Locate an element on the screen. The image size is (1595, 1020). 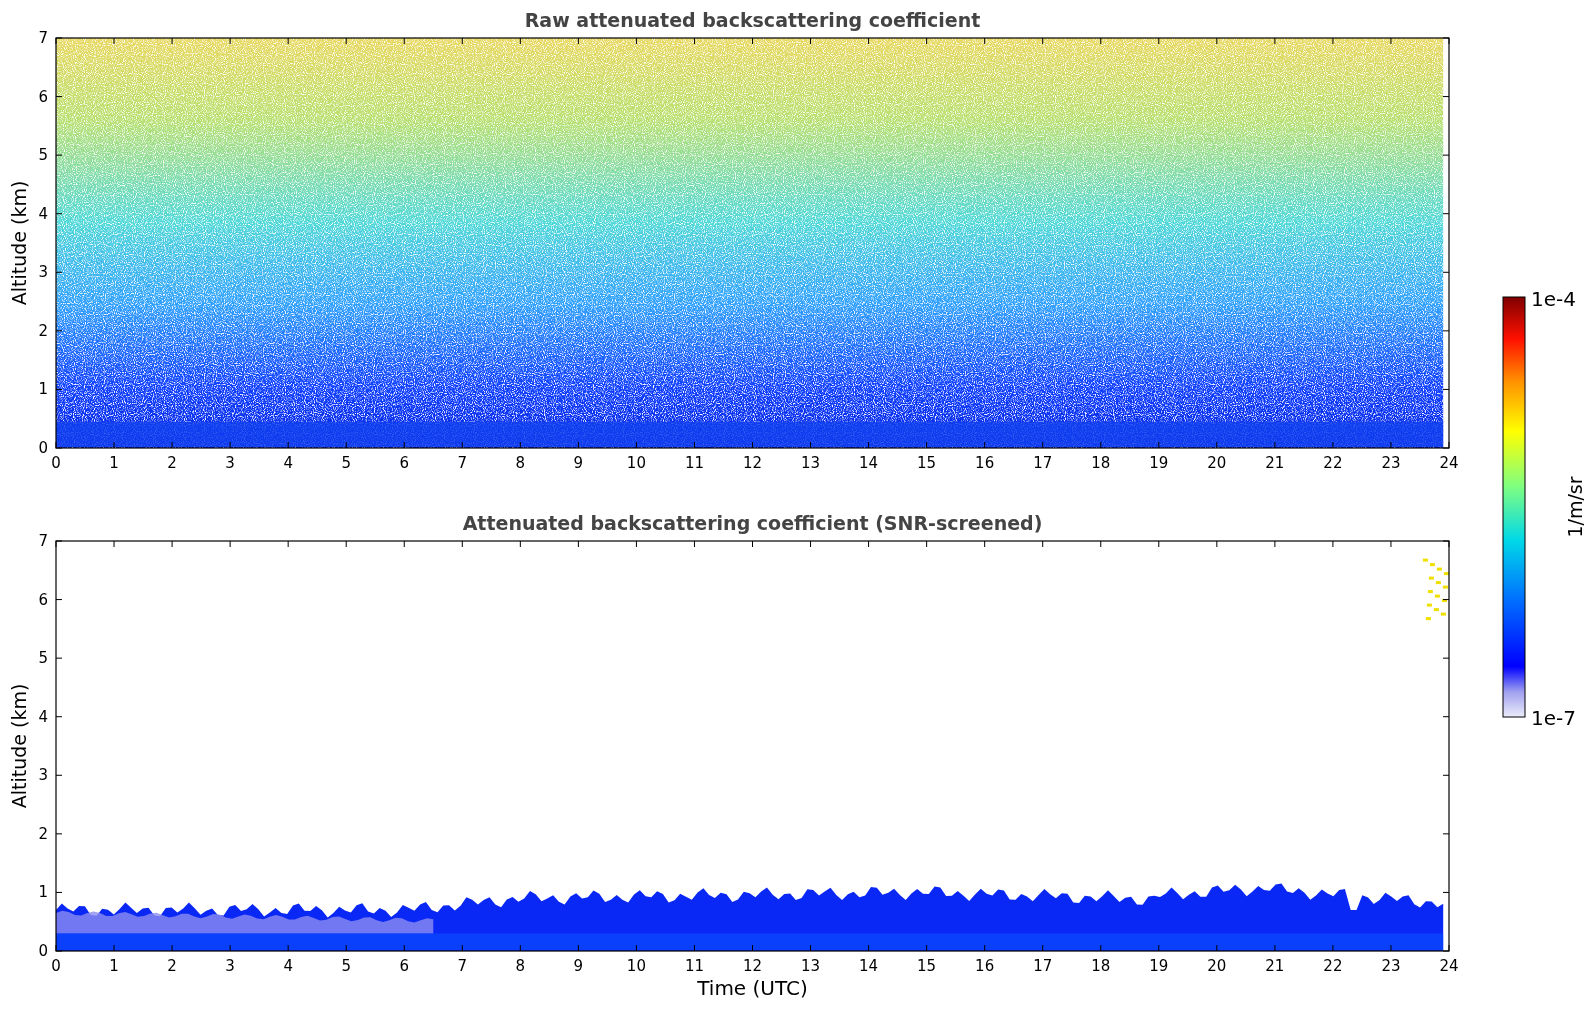
x-axis-label: Time (UTC) is located at coordinates (752, 988).